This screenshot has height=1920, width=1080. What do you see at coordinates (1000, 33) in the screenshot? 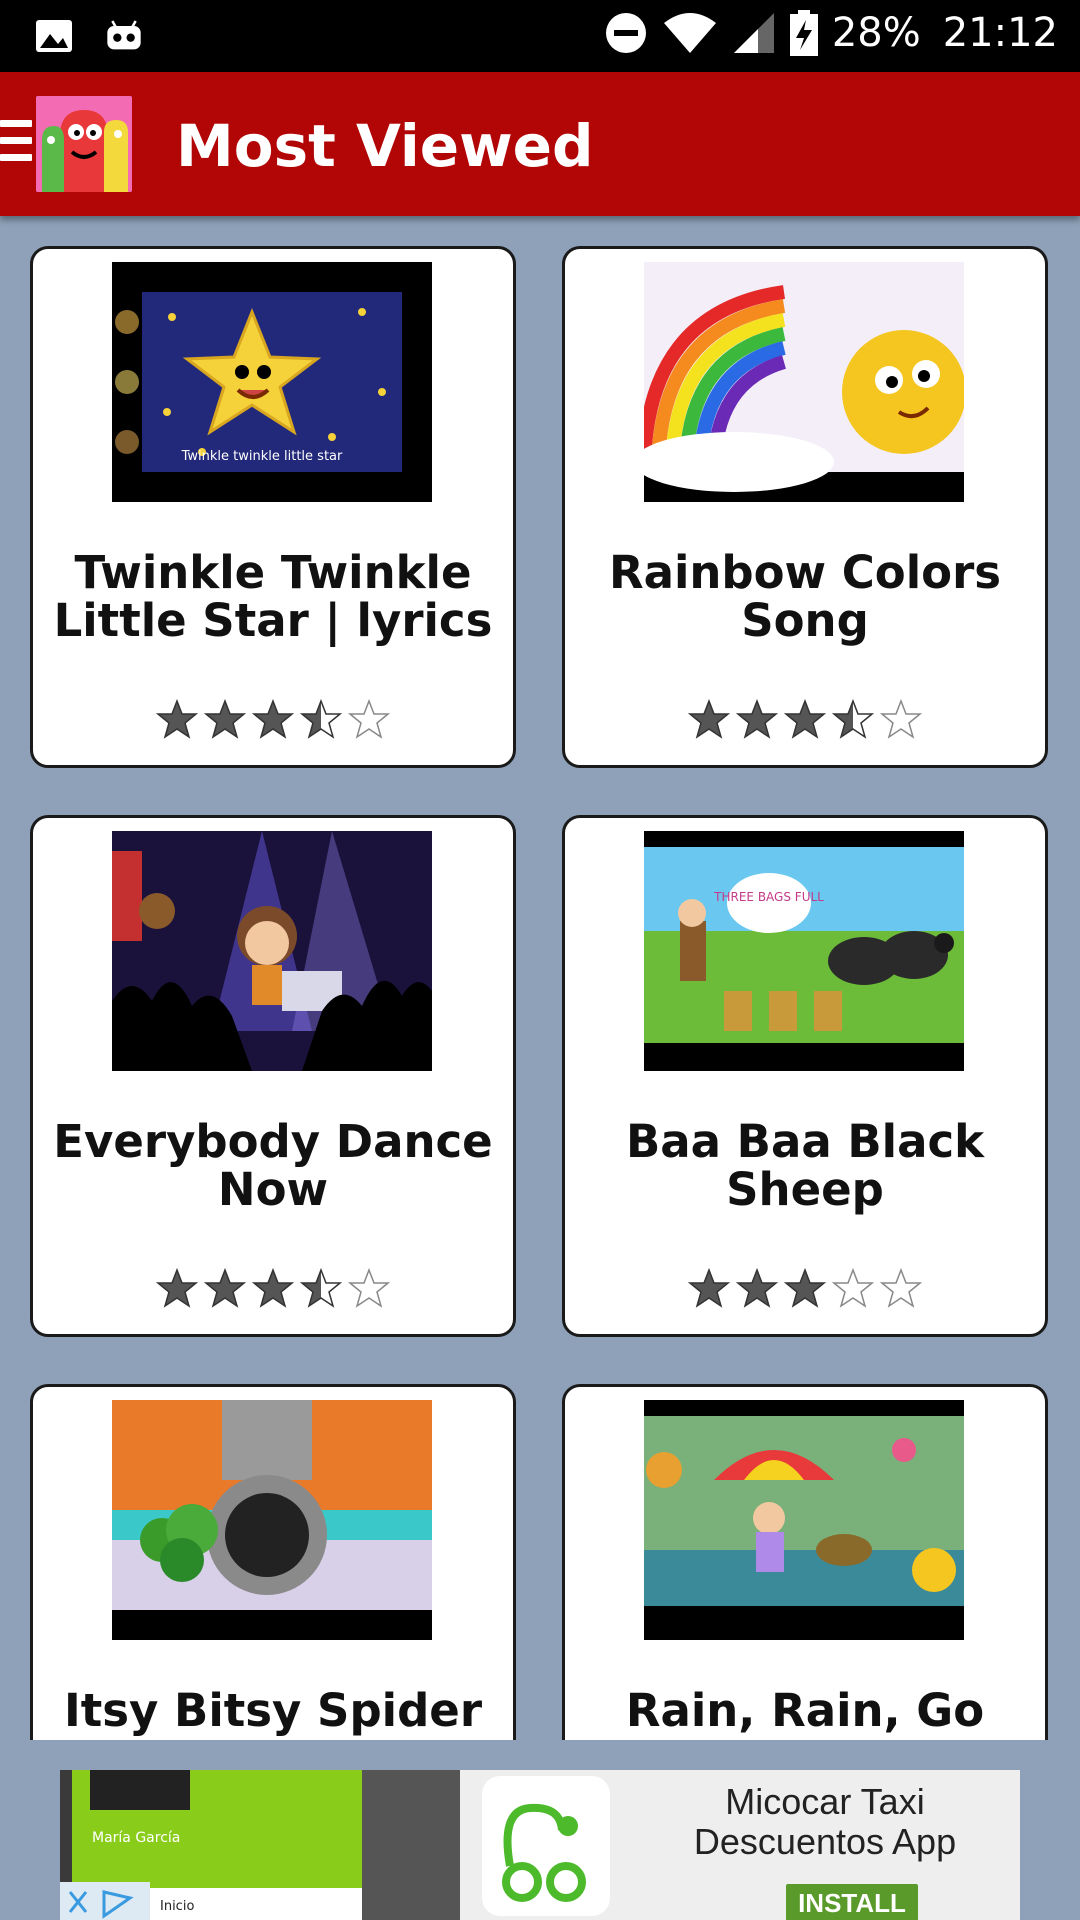
I see `clock: 21:12` at bounding box center [1000, 33].